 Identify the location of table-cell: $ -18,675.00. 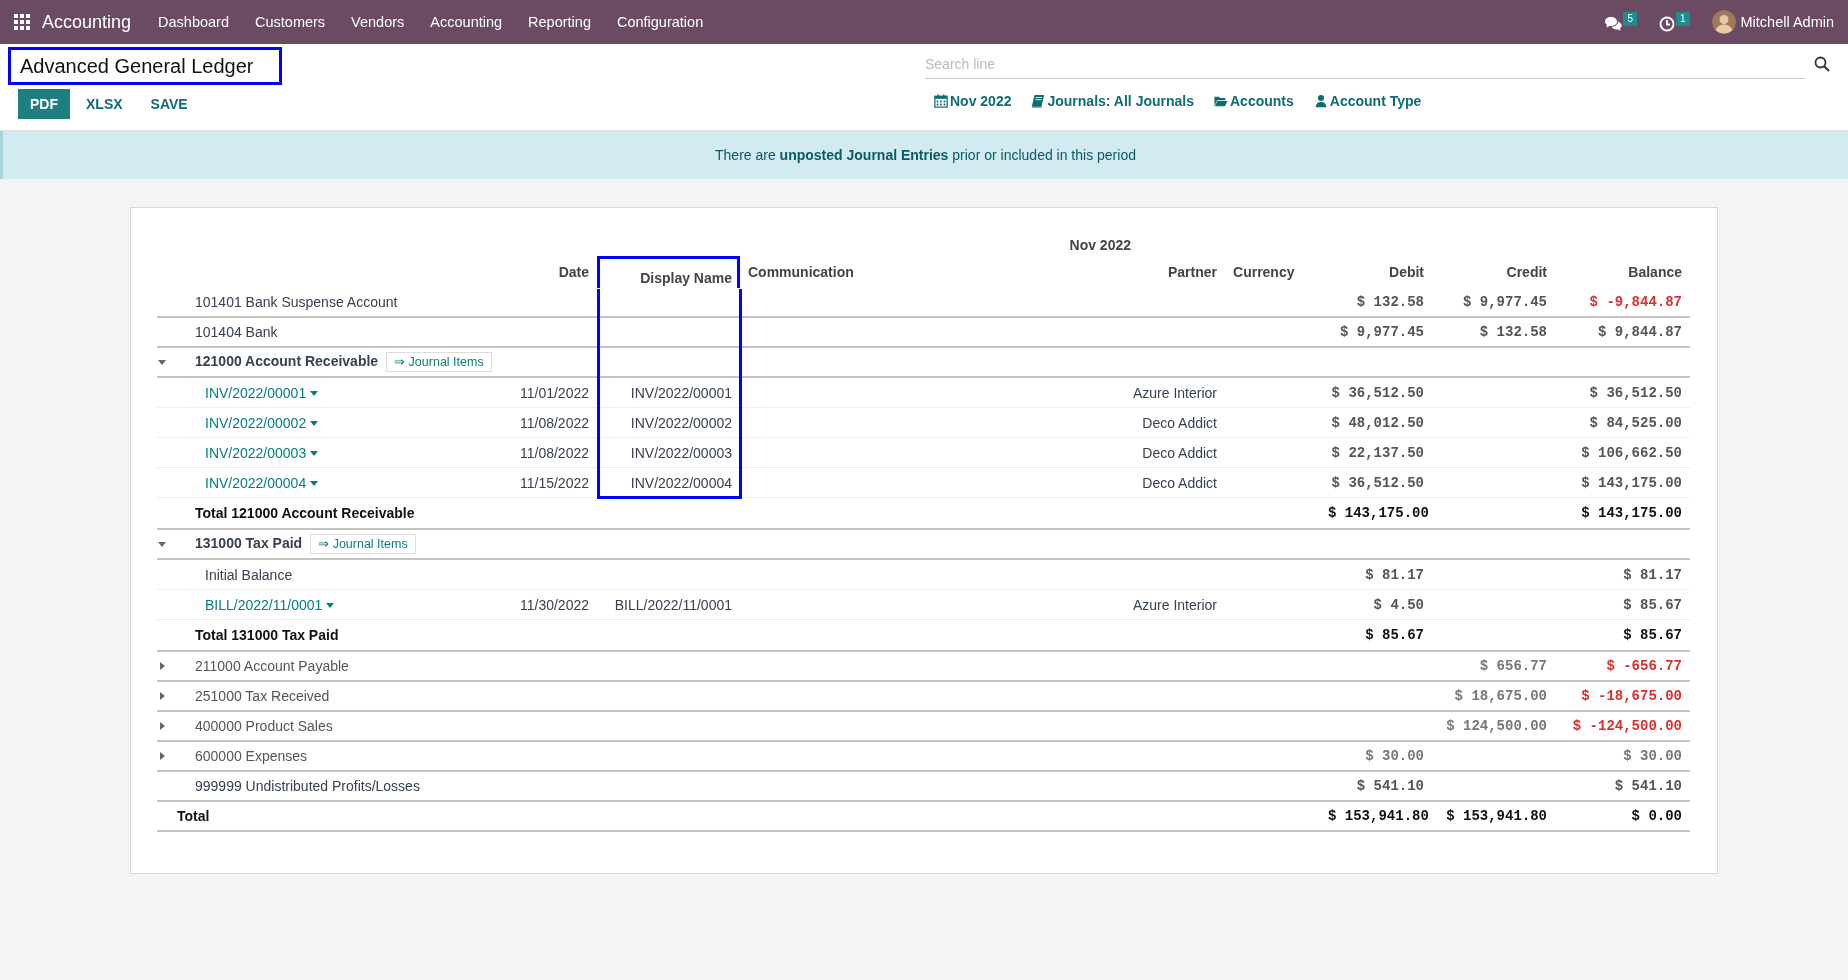
(1622, 696).